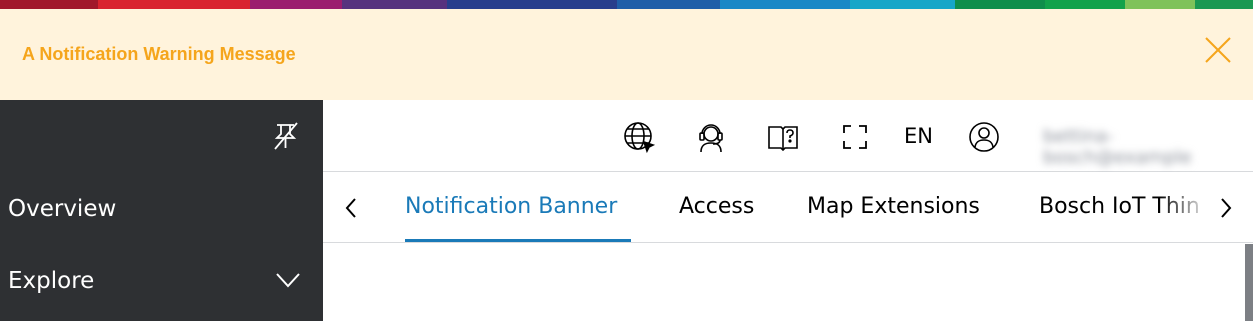 This screenshot has height=321, width=1253. Describe the element at coordinates (1218, 50) in the screenshot. I see `close-icon` at that location.